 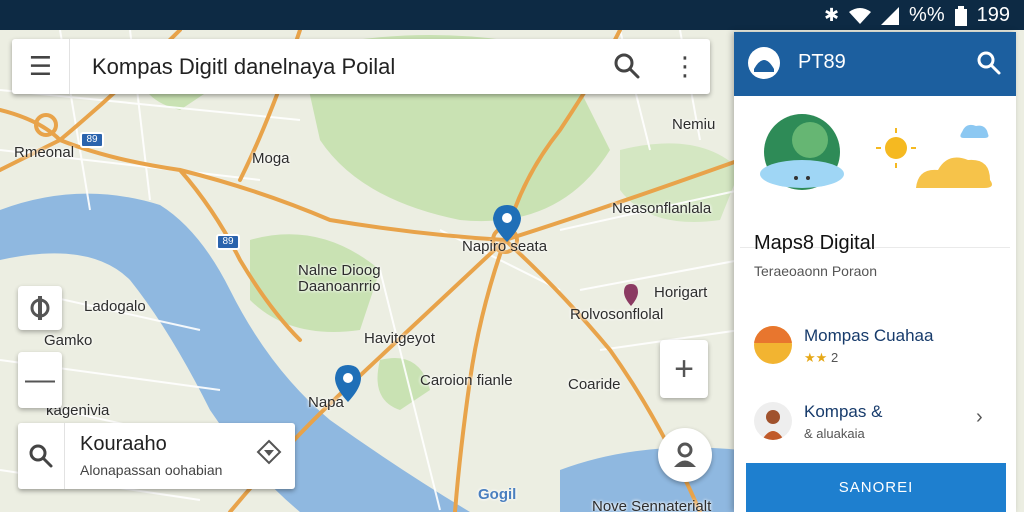 I want to click on compass-button, so click(x=40, y=308).